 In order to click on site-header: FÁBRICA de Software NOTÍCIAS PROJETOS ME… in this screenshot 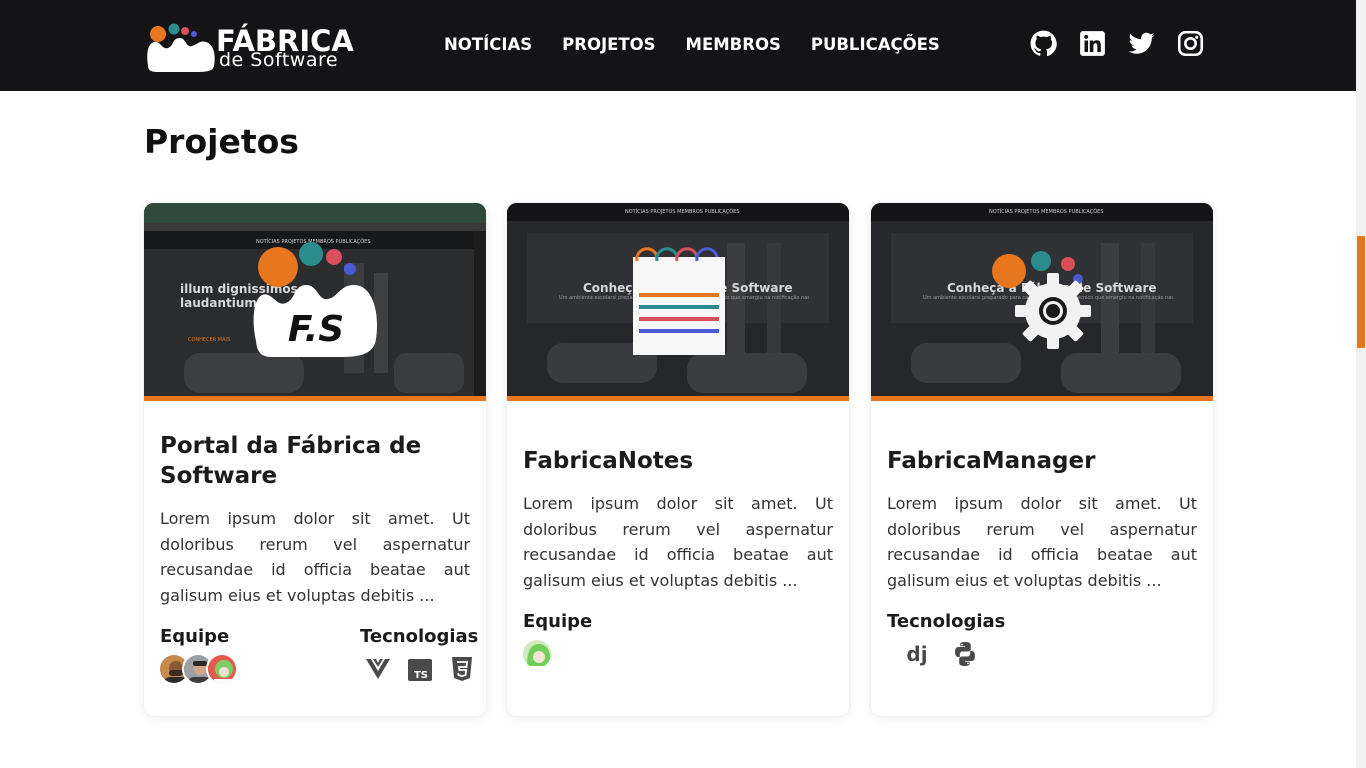, I will do `click(678, 45)`.